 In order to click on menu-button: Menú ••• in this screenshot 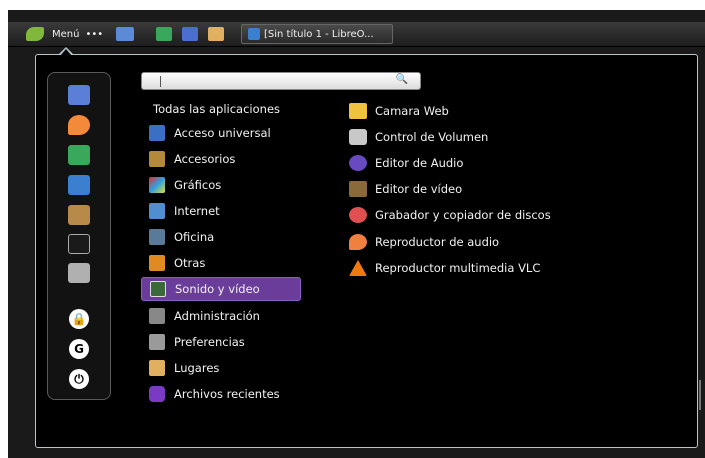, I will do `click(64, 34)`.